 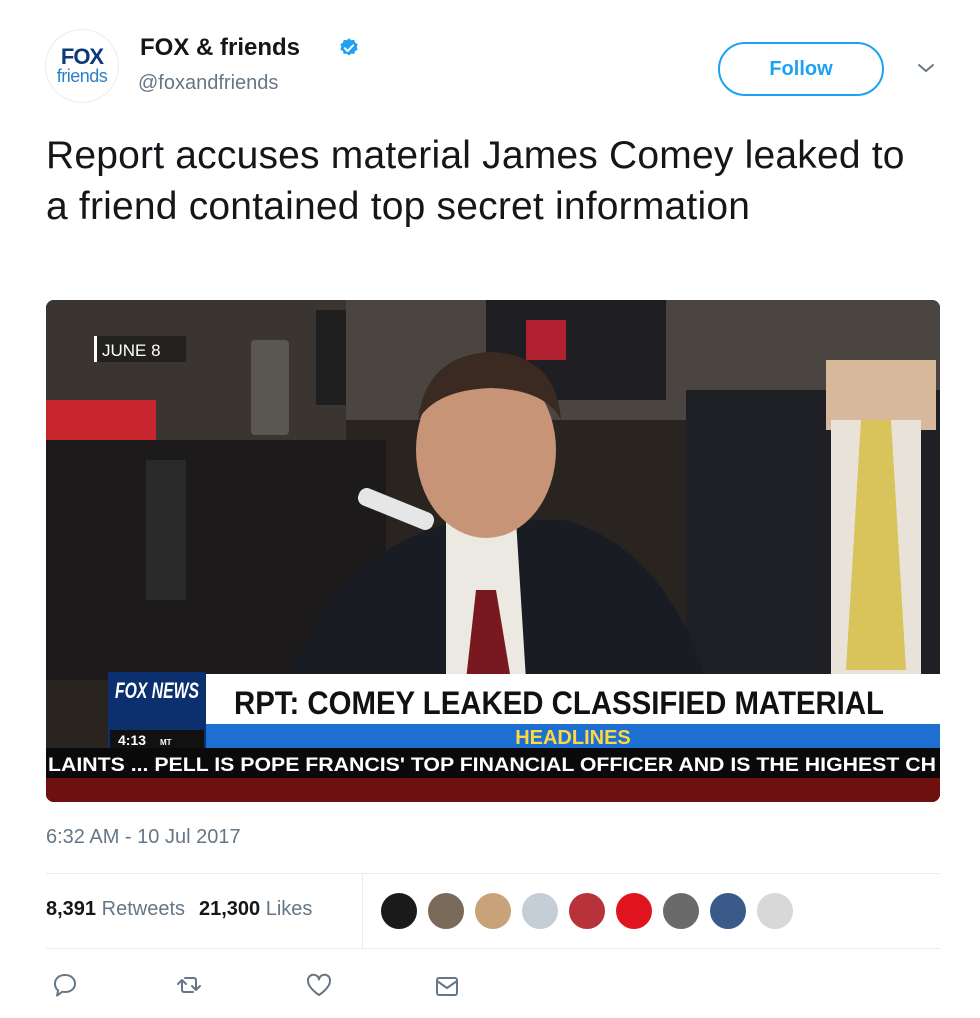 I want to click on retweet-stat: 8,391 Retweets, so click(x=115, y=909).